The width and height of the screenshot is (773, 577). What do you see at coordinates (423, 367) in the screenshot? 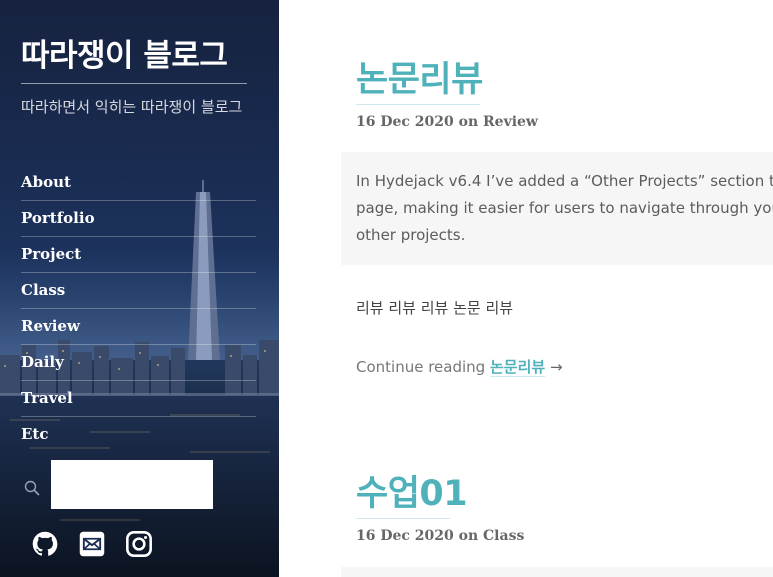
I see `continue-reading-prefix: Continue reading` at bounding box center [423, 367].